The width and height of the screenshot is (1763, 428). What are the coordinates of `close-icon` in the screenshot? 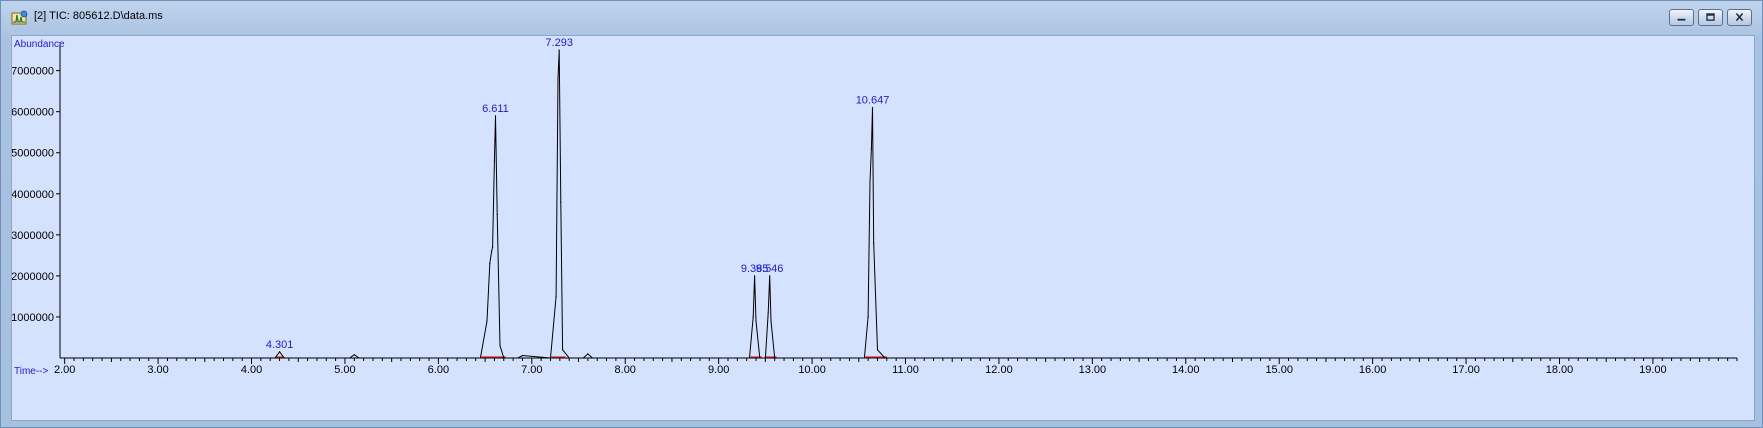 It's located at (1739, 17).